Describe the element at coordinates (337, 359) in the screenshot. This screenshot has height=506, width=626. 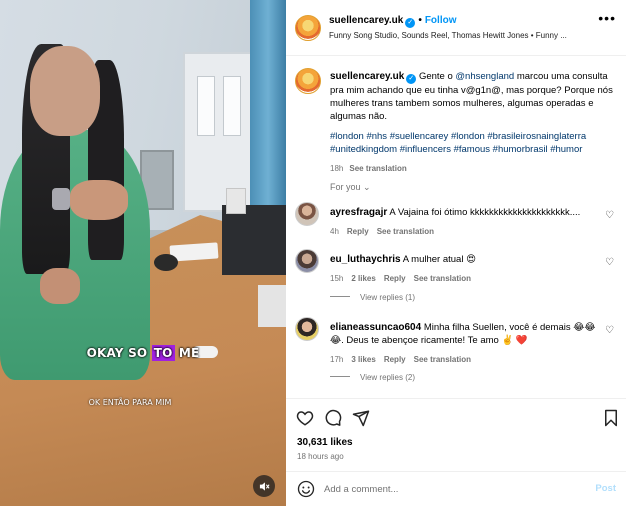
I see `comment-time: 17h` at that location.